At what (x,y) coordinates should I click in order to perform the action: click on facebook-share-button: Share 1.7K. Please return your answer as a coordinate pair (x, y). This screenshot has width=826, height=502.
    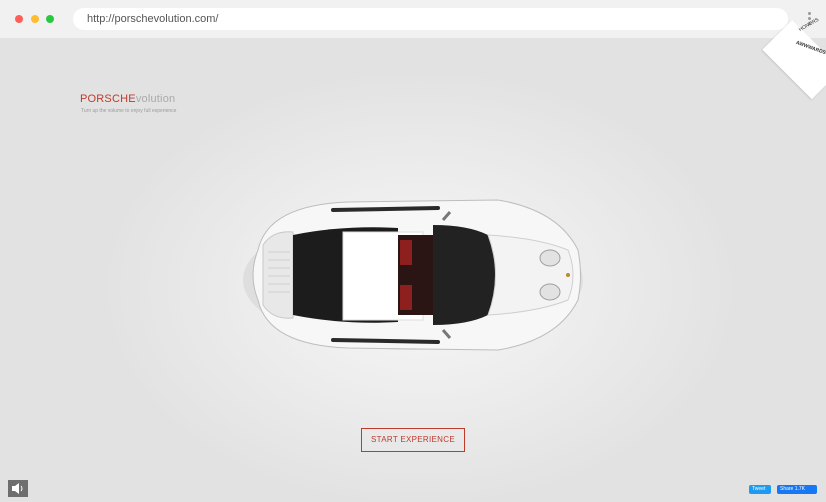
    Looking at the image, I should click on (797, 489).